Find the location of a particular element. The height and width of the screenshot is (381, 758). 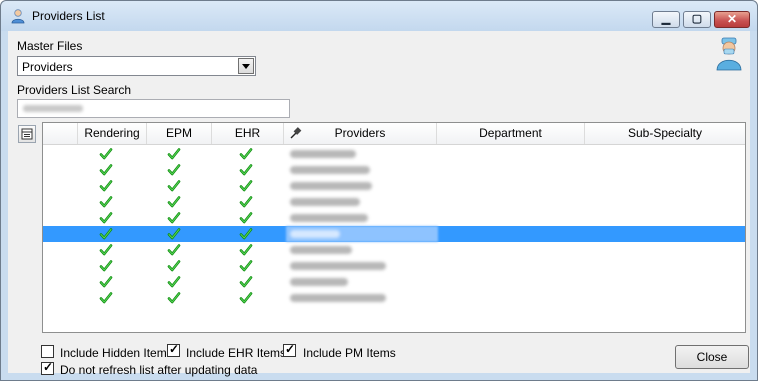

minimize-icon: ▁ is located at coordinates (666, 19).